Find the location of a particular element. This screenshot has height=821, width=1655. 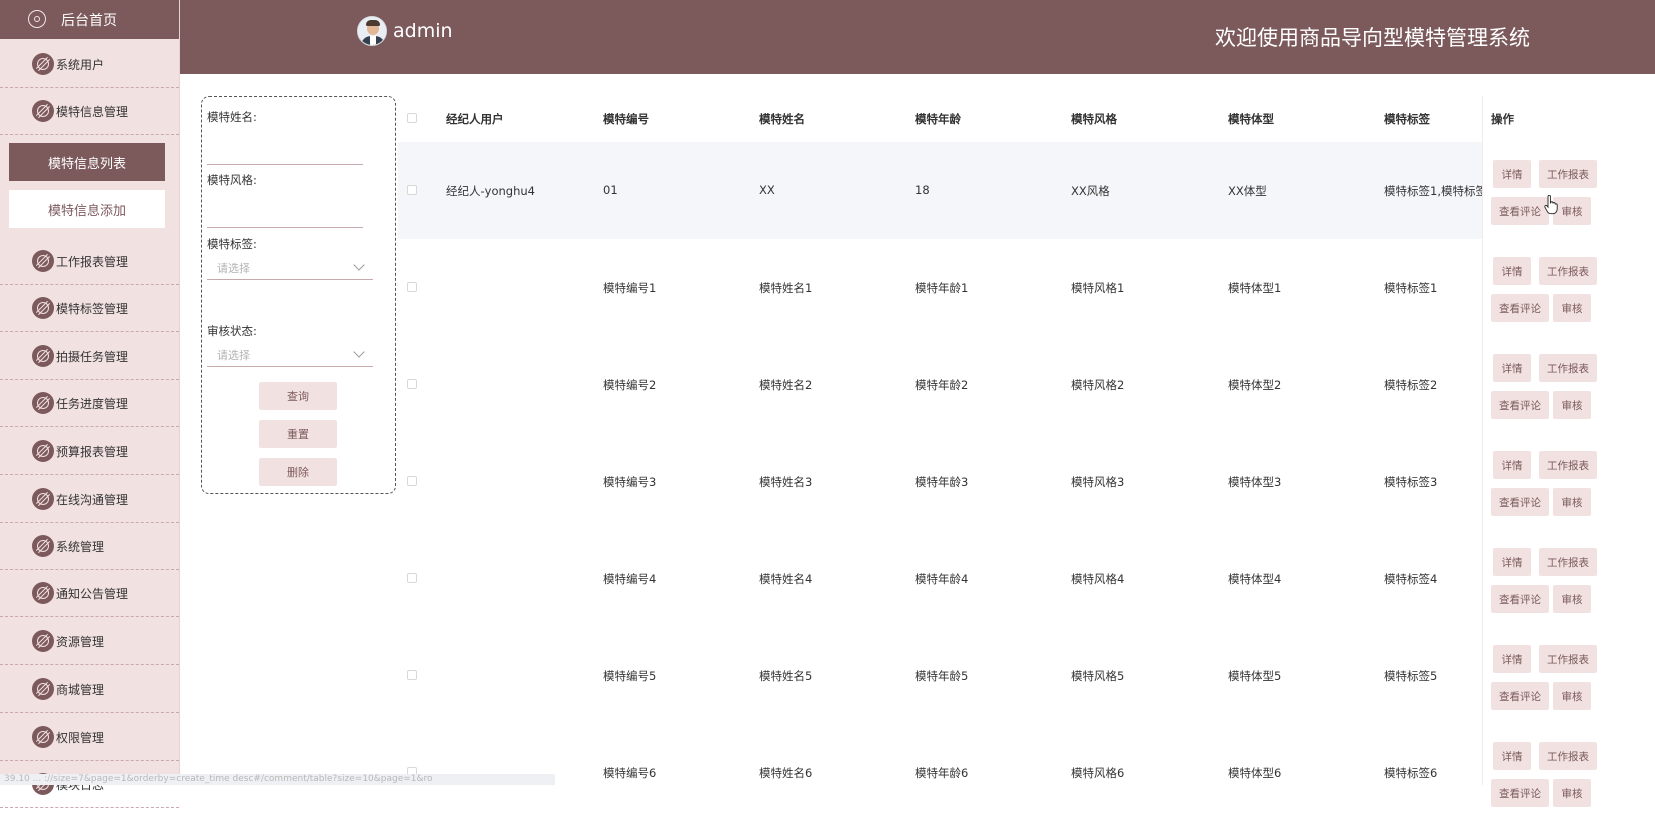

model-name-label: 模特姓名: is located at coordinates (232, 117).